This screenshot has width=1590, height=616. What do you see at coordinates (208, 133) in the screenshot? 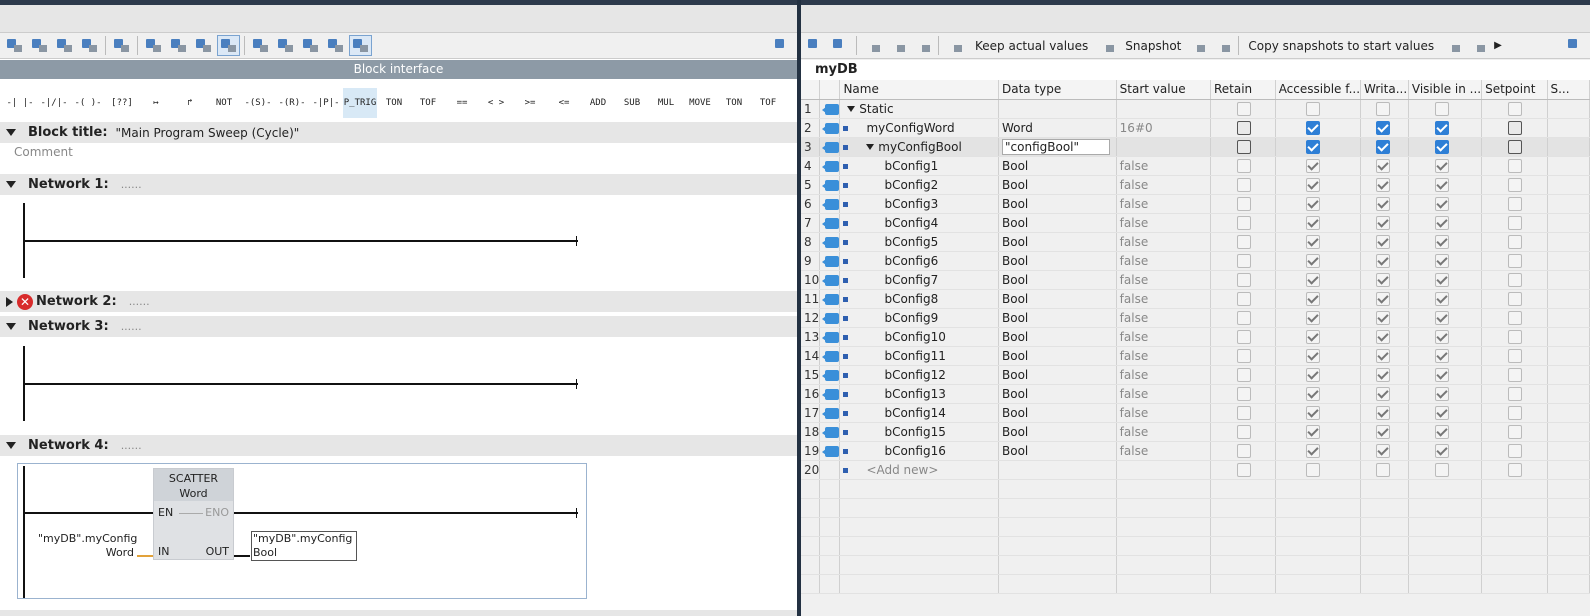
I see `block-title-value: "Main Program Sweep (Cycle)"` at bounding box center [208, 133].